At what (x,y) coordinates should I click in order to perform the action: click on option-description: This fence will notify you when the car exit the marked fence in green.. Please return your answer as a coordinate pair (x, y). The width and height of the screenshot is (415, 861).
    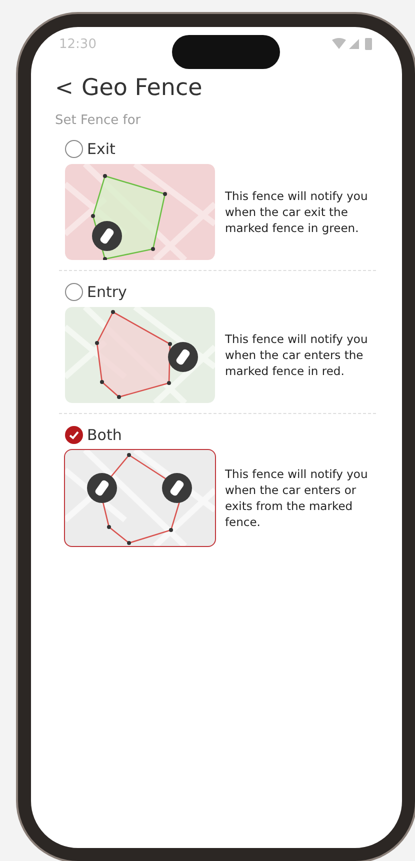
    Looking at the image, I should click on (297, 212).